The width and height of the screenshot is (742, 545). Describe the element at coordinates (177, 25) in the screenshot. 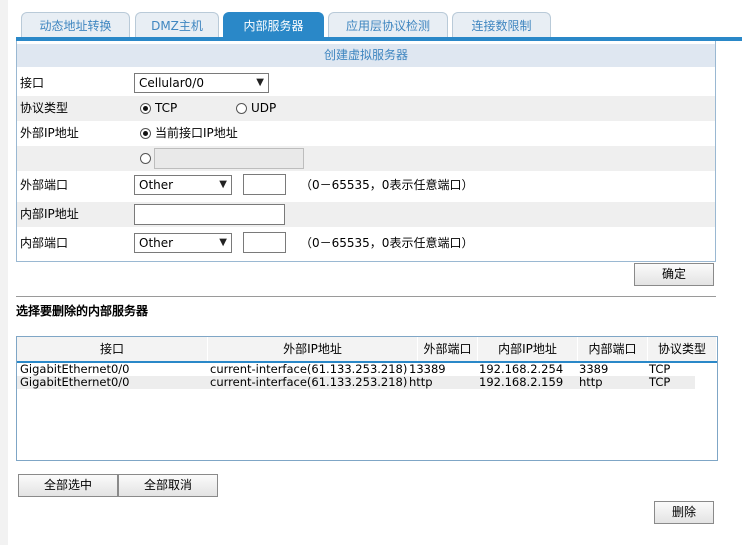

I see `tab-dmz-host: DMZ主机` at that location.